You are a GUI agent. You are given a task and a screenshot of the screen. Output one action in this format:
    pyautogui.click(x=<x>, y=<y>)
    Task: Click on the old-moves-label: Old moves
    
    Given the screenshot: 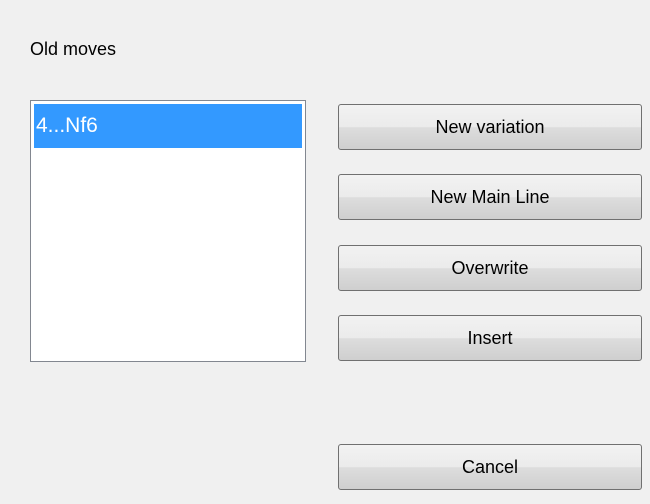 What is the action you would take?
    pyautogui.click(x=73, y=49)
    